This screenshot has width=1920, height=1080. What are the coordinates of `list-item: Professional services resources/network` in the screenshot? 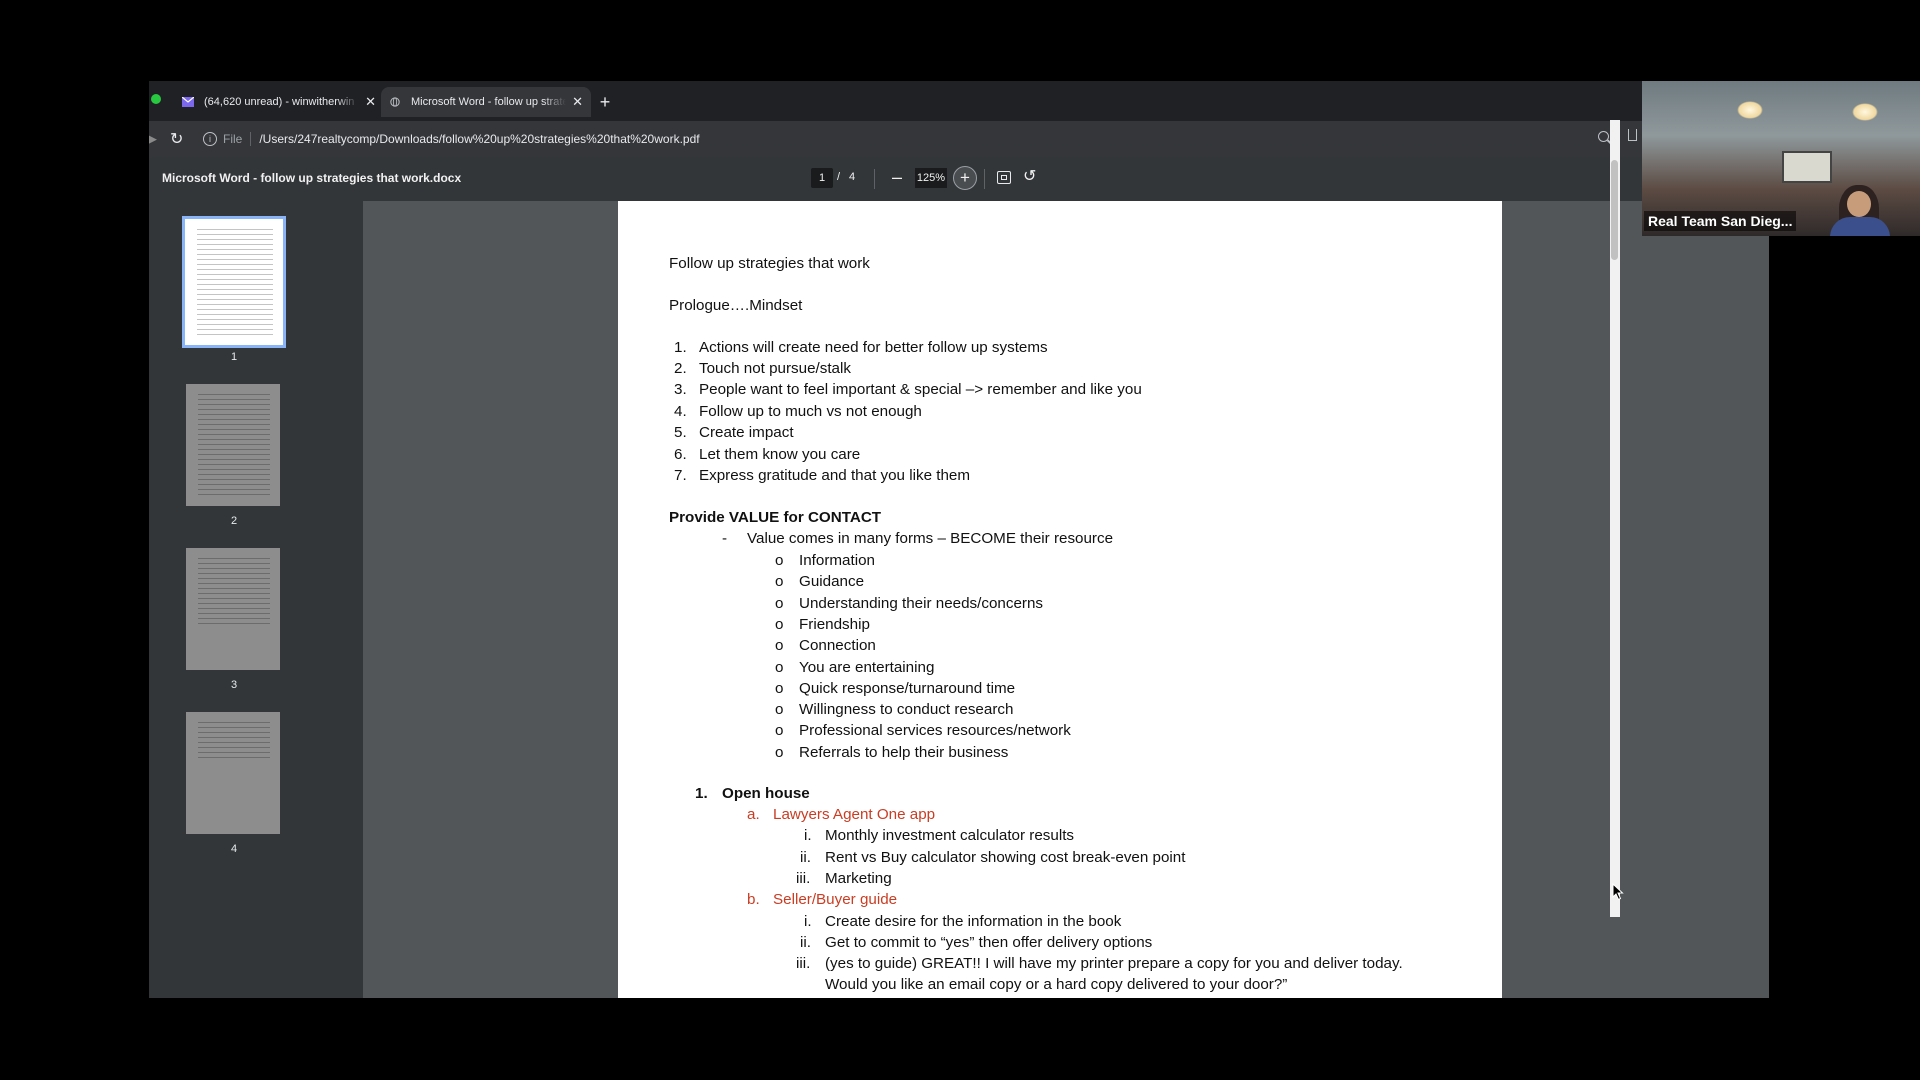 It's located at (935, 730).